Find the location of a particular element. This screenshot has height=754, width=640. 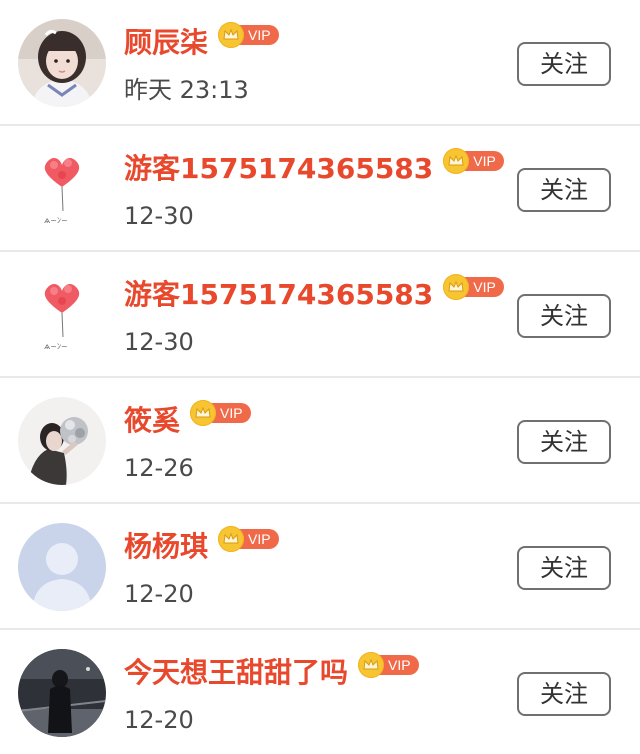

user-name: 杨杨琪 VIP is located at coordinates (201, 546).